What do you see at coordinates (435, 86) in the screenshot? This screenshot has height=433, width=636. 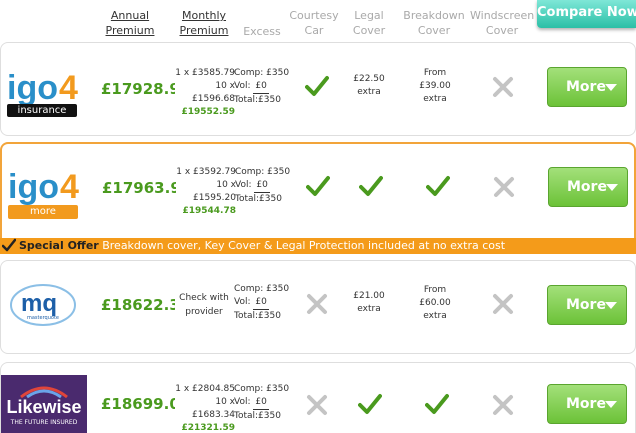 I see `breakdown-cover-price: From £39.00 extra` at bounding box center [435, 86].